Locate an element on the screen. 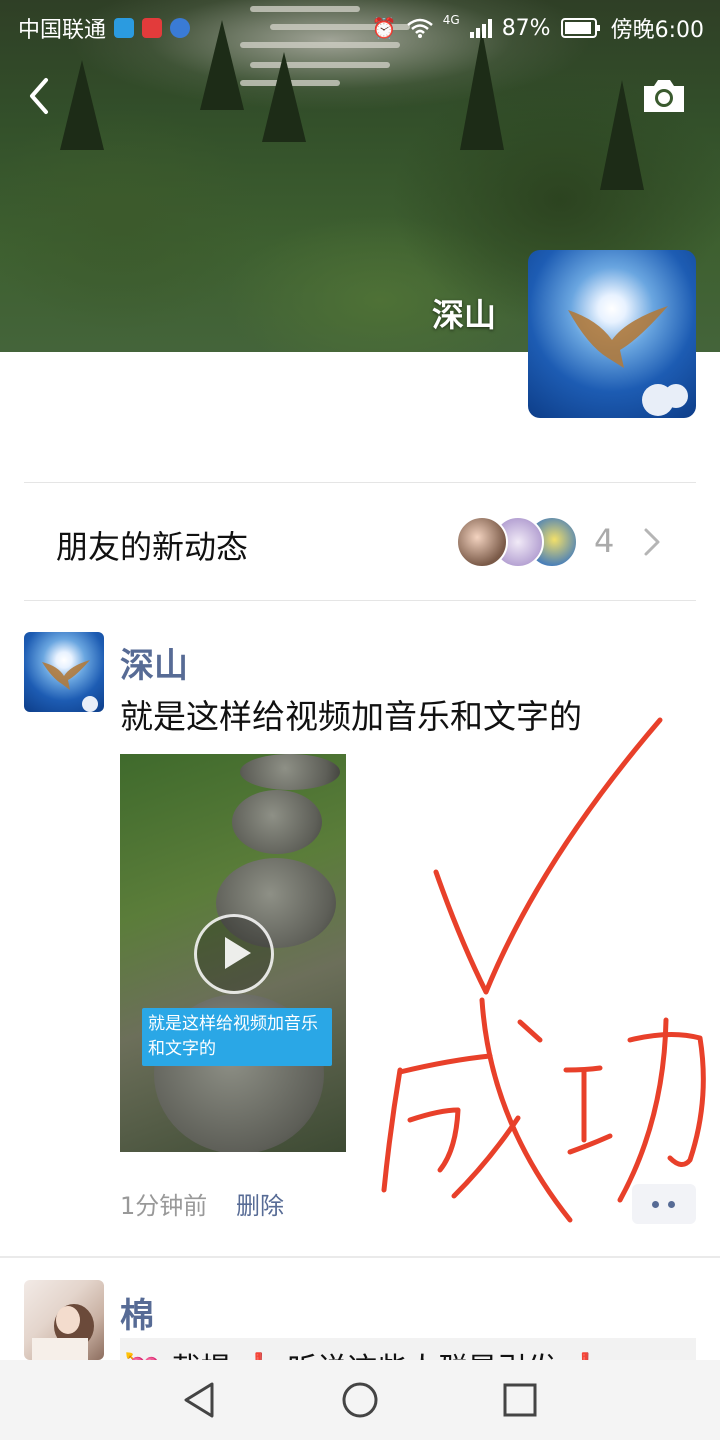 This screenshot has height=1440, width=720. camera-button is located at coordinates (664, 96).